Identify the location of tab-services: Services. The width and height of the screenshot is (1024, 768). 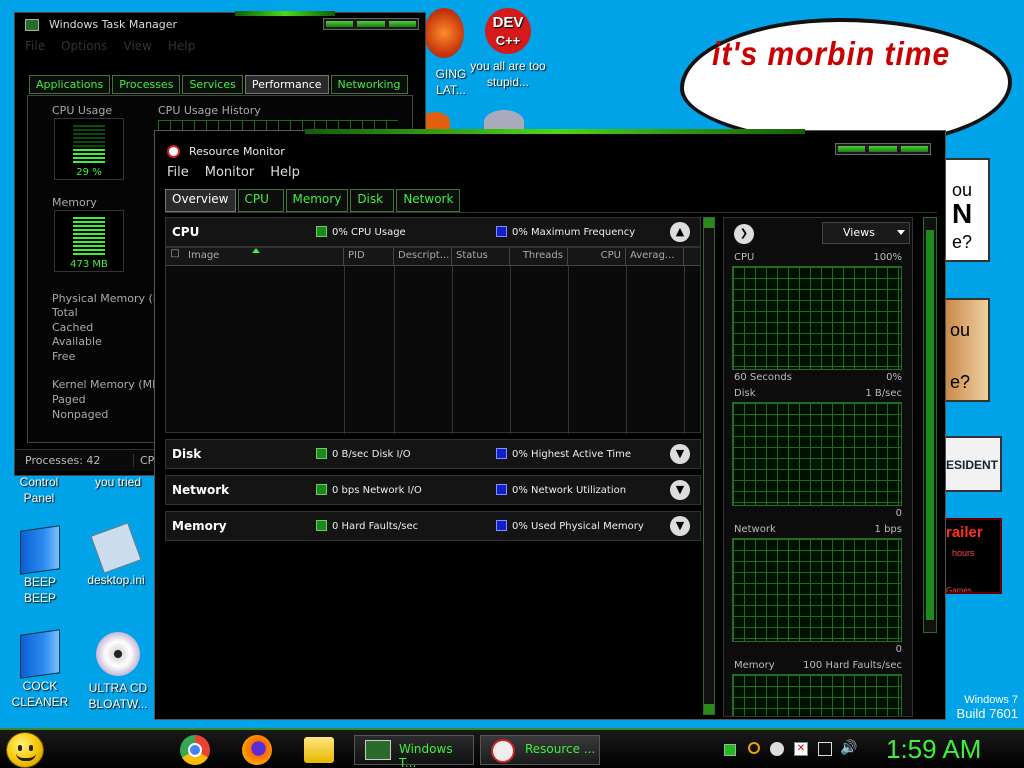
(212, 84).